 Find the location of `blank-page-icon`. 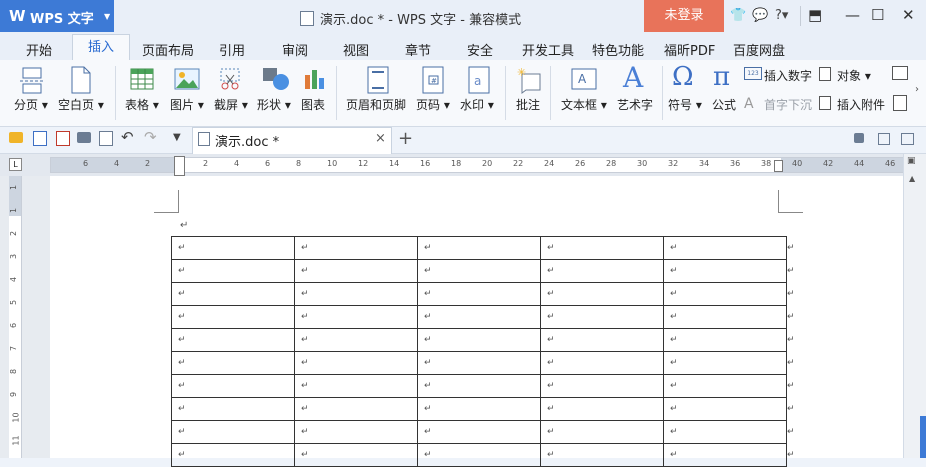

blank-page-icon is located at coordinates (81, 81).